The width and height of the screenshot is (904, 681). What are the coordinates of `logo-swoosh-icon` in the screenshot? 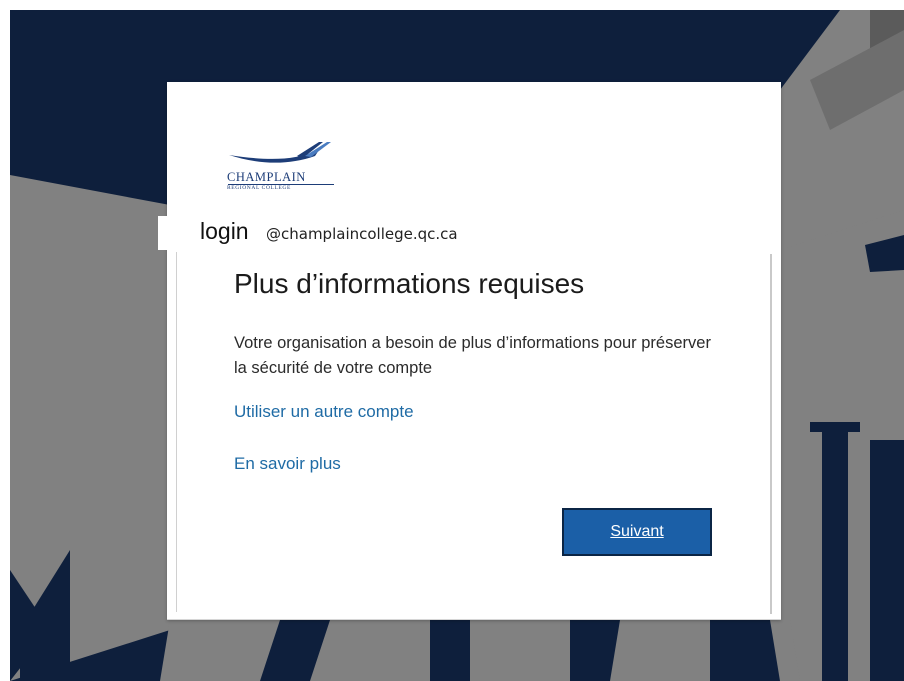 It's located at (280, 152).